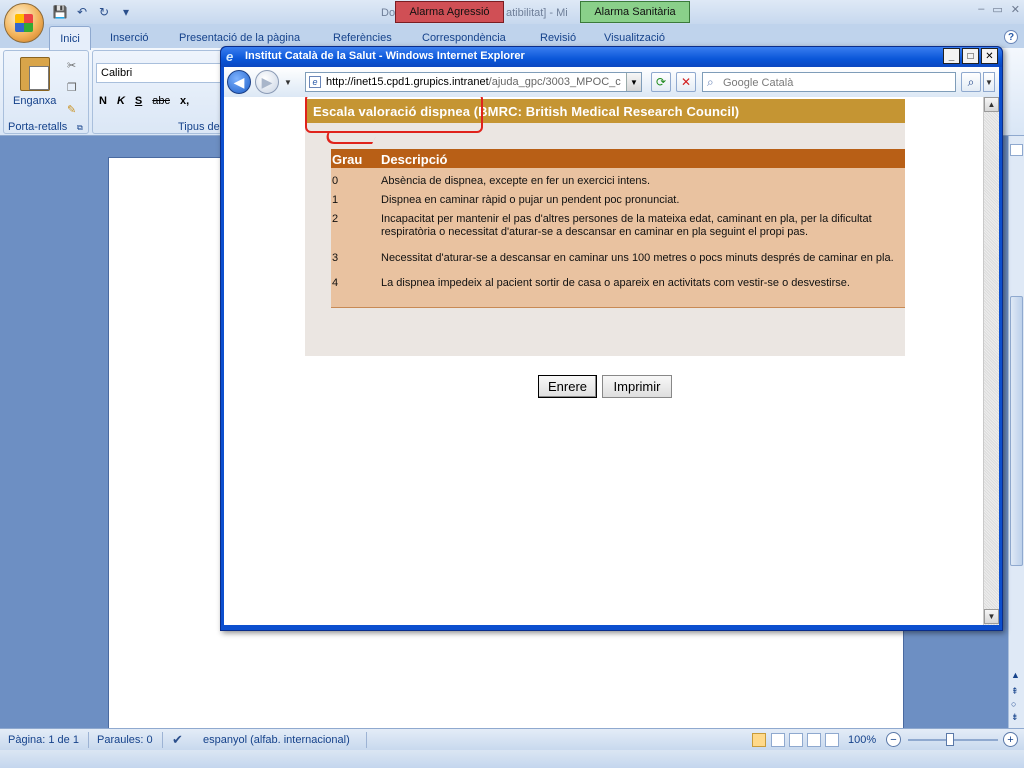 Image resolution: width=1024 pixels, height=768 pixels. Describe the element at coordinates (347, 159) in the screenshot. I see `column-header-grade: Grau` at that location.